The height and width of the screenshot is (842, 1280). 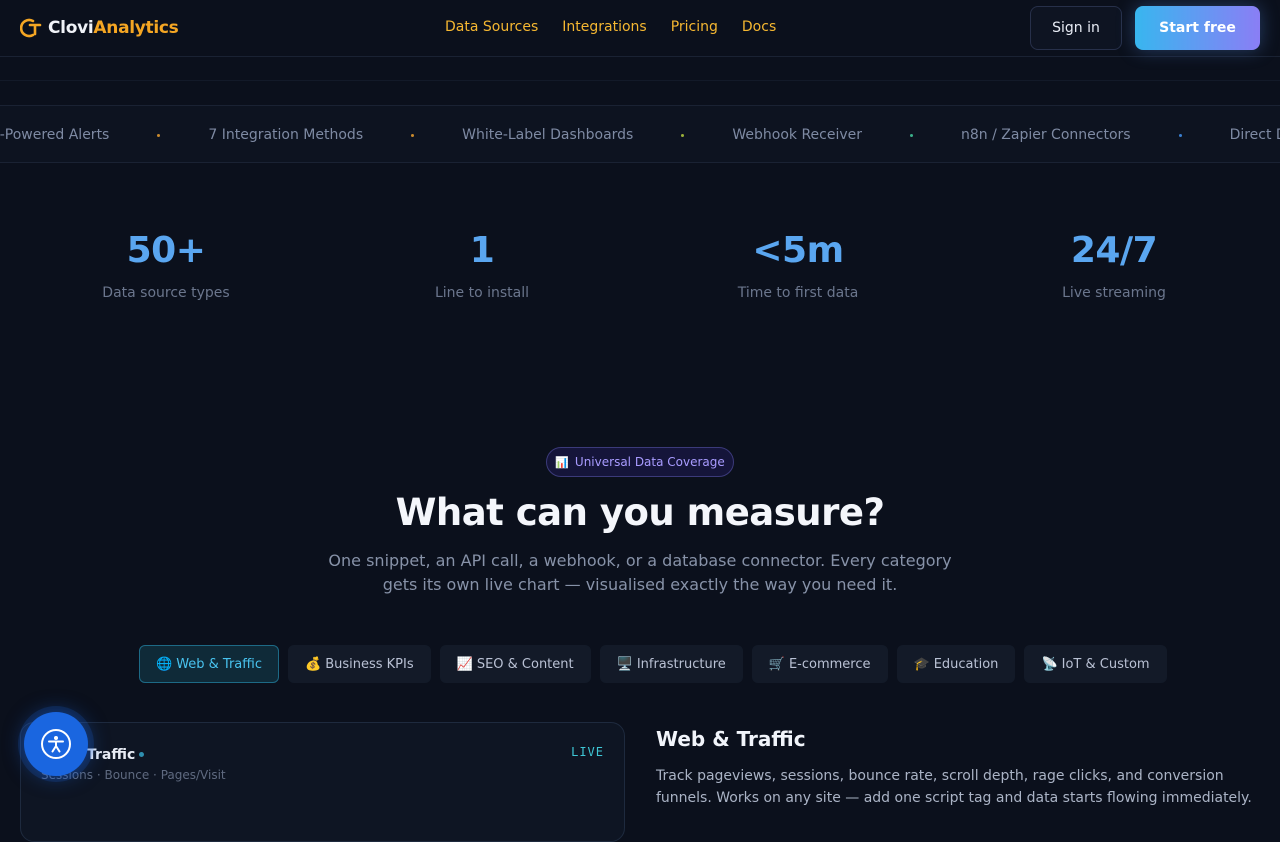 What do you see at coordinates (286, 135) in the screenshot?
I see `ticker-item: 7 Integration Methods` at bounding box center [286, 135].